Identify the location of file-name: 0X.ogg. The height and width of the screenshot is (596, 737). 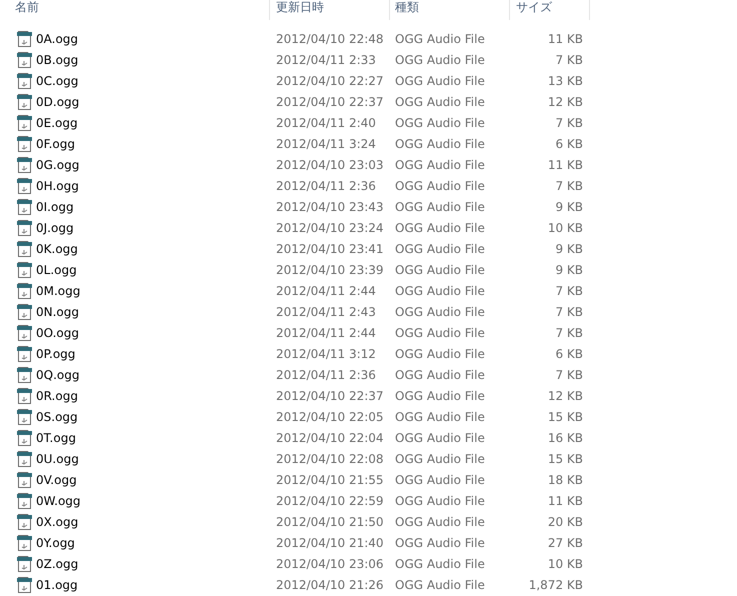
(57, 521).